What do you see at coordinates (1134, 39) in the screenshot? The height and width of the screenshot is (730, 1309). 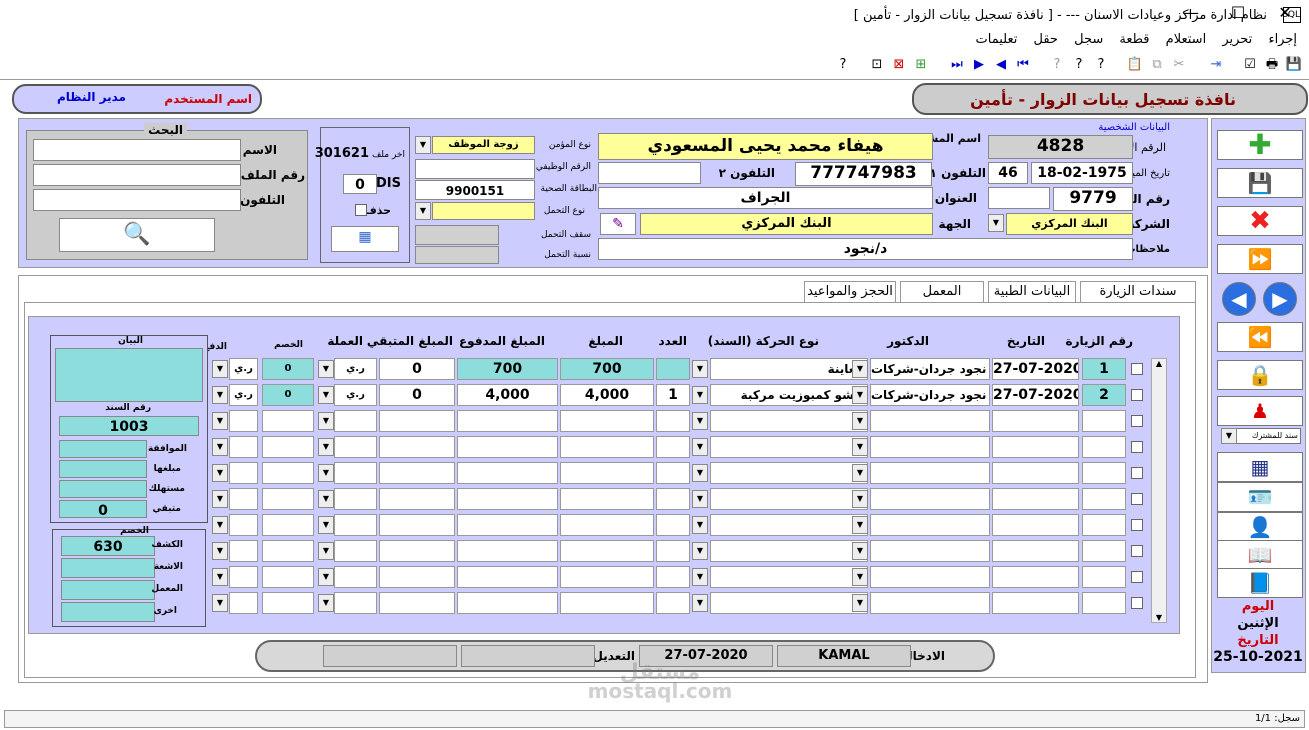 I see `menu-block: قطعة` at bounding box center [1134, 39].